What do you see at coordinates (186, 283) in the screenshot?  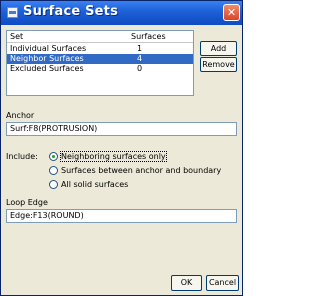 I see `ok-button: OK` at bounding box center [186, 283].